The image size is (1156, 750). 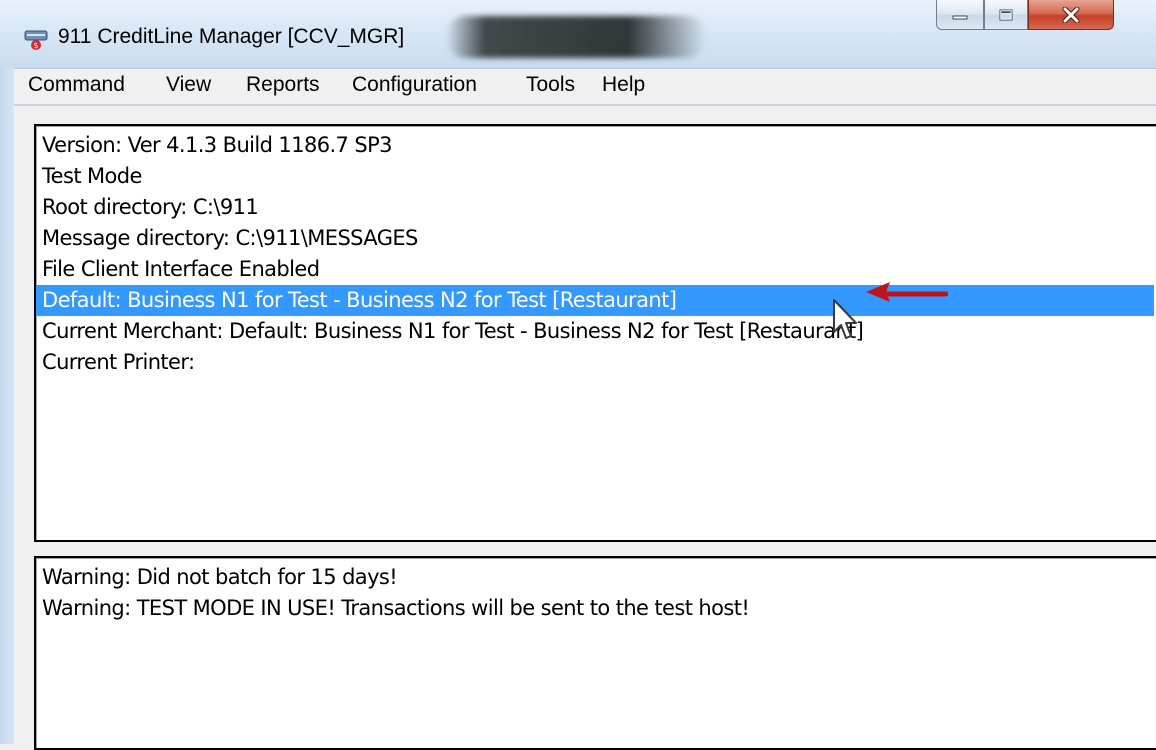 What do you see at coordinates (230, 238) in the screenshot?
I see `info-message-directory: Message directory: C:\911\MESSAGES` at bounding box center [230, 238].